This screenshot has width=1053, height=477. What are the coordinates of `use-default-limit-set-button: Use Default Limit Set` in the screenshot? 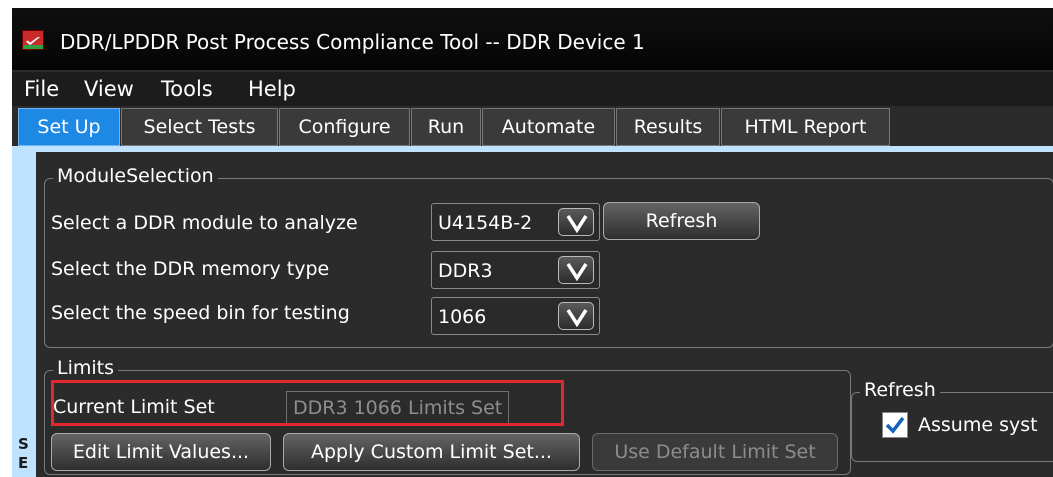 It's located at (715, 452).